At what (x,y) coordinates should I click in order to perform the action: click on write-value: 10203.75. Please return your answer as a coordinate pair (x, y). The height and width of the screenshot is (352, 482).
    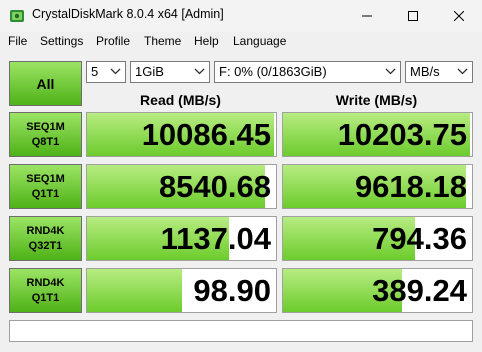
    Looking at the image, I should click on (402, 134).